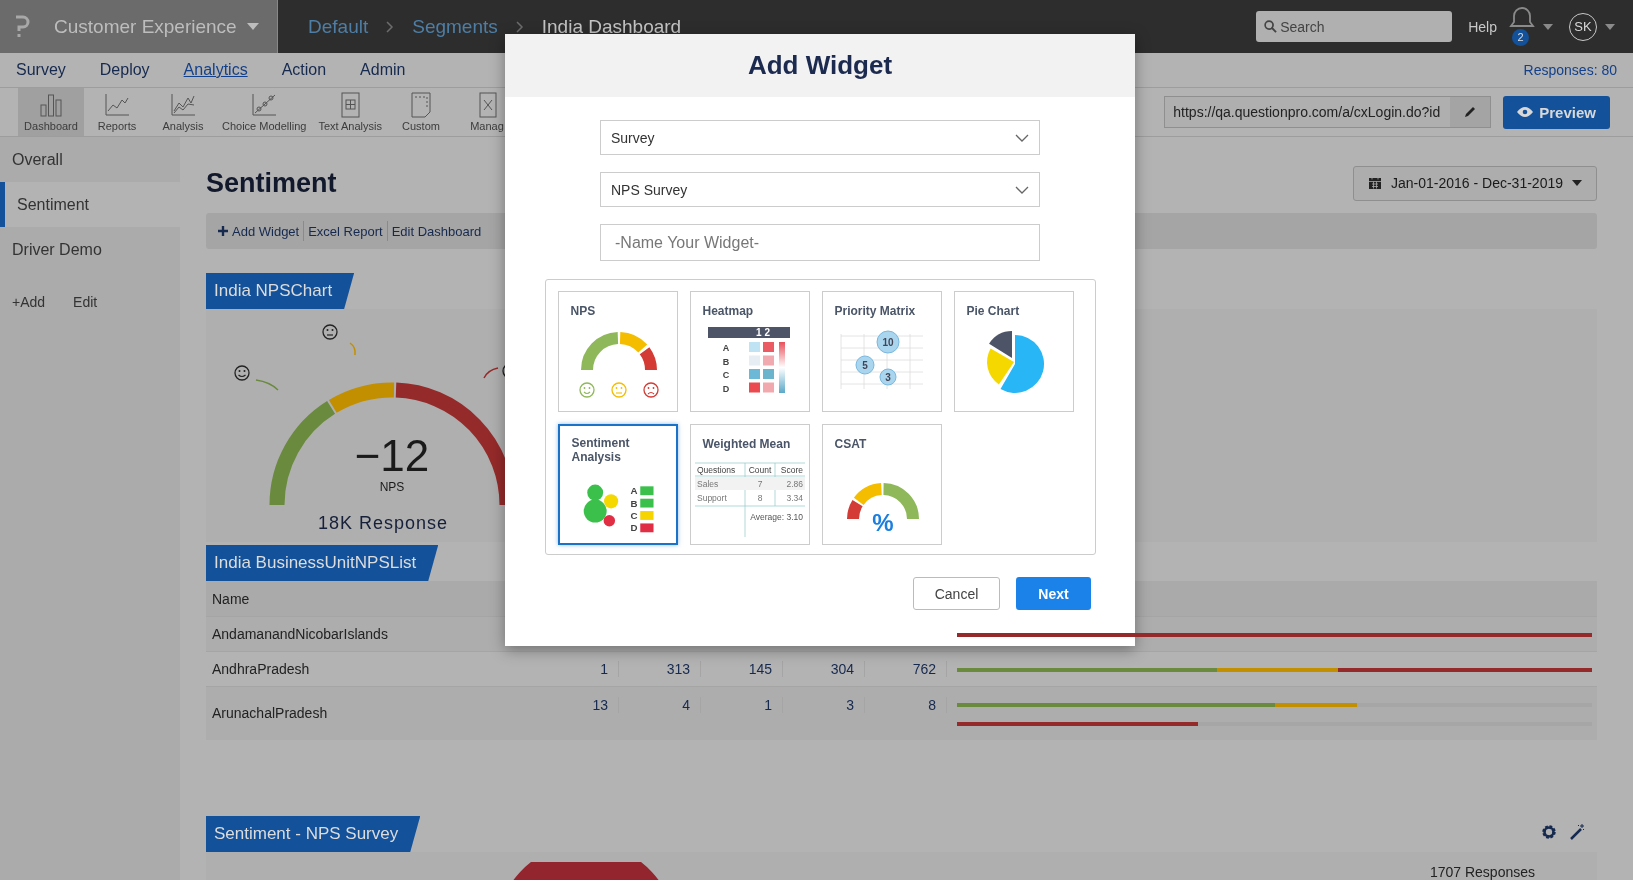  I want to click on sidebar-item: Driver Demo, so click(90, 249).